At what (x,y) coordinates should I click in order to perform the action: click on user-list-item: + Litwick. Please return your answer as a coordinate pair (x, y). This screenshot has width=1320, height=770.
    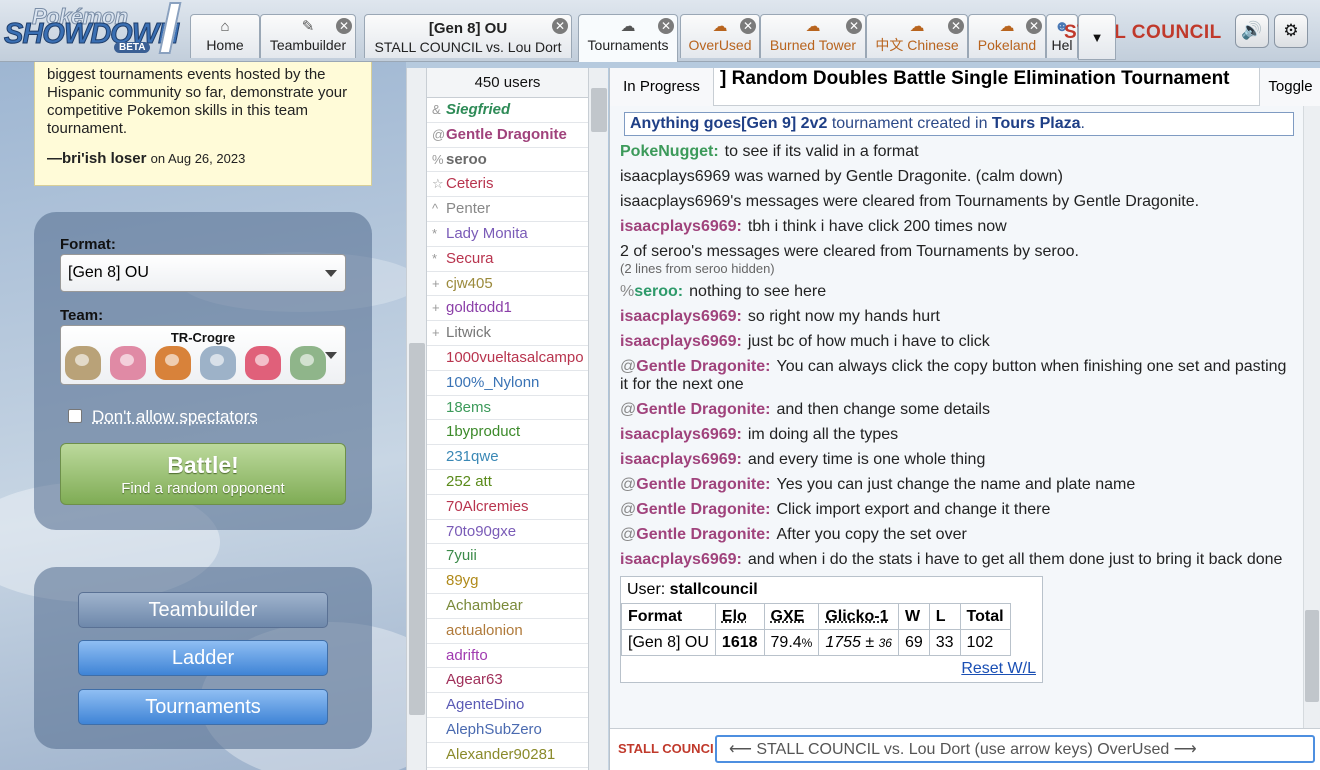
    Looking at the image, I should click on (507, 333).